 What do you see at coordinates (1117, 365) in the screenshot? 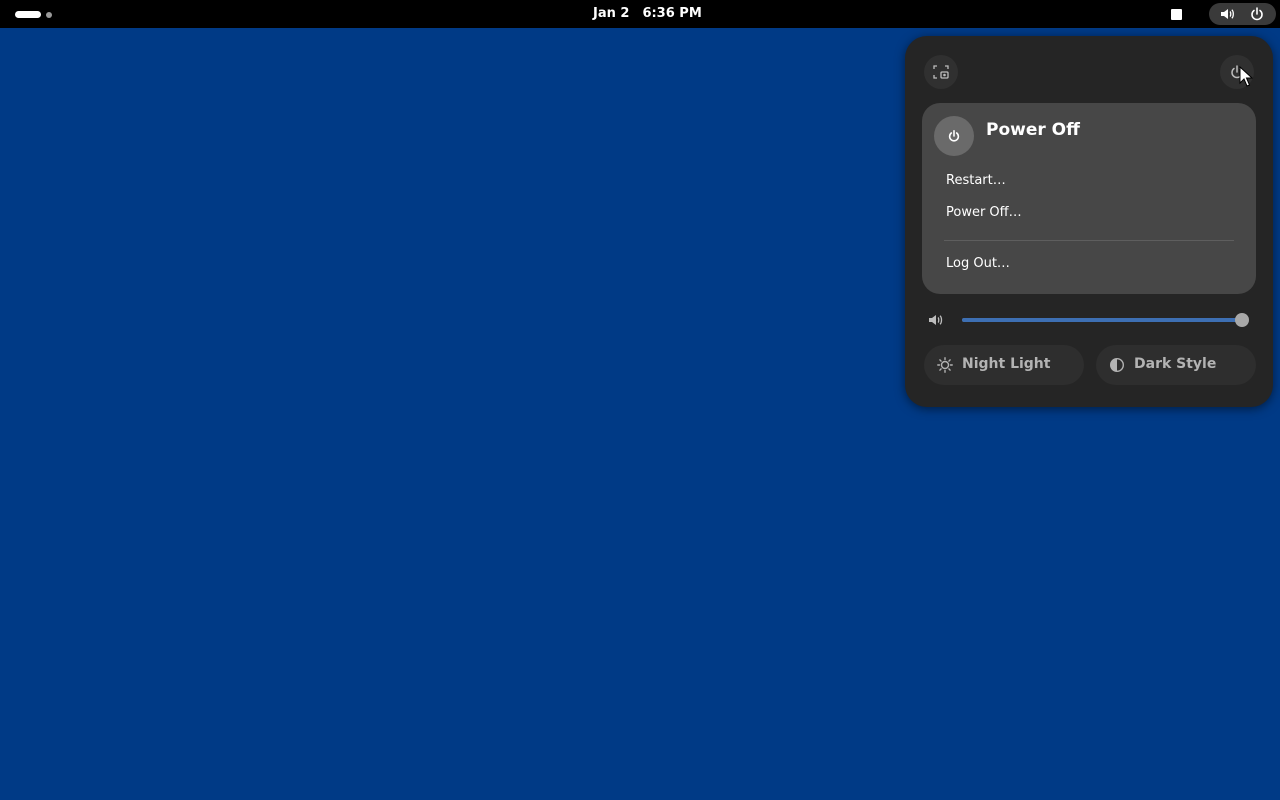
I see `contrast-icon` at bounding box center [1117, 365].